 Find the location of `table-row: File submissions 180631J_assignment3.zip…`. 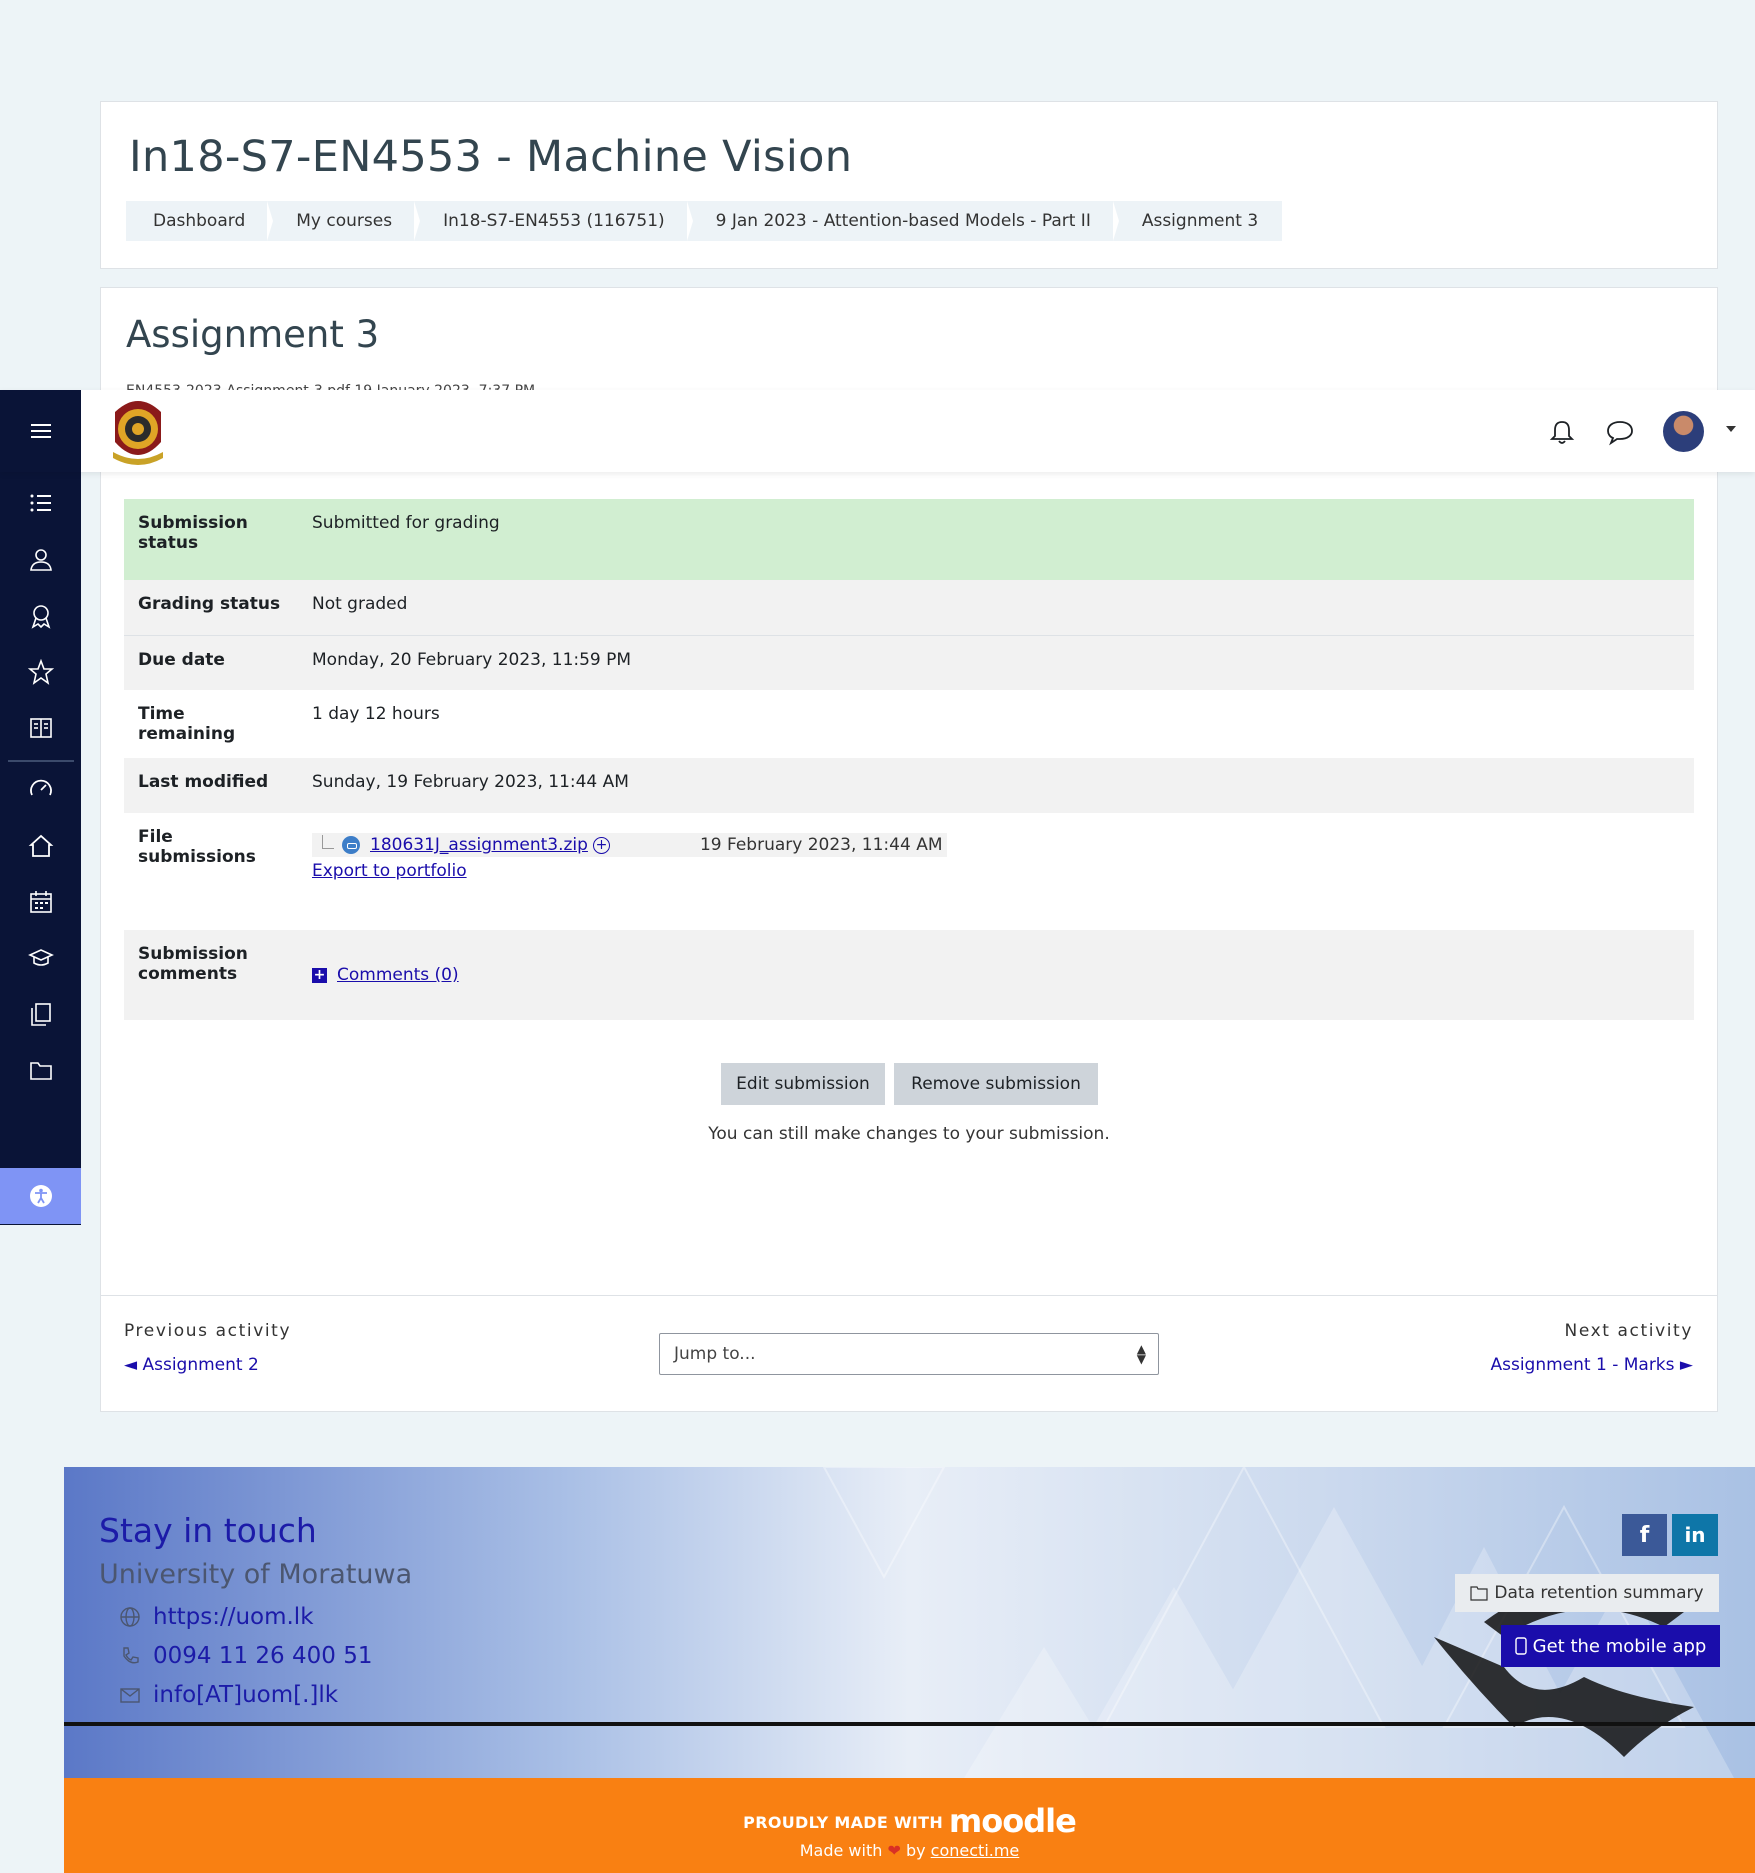

table-row: File submissions 180631J_assignment3.zip… is located at coordinates (909, 871).